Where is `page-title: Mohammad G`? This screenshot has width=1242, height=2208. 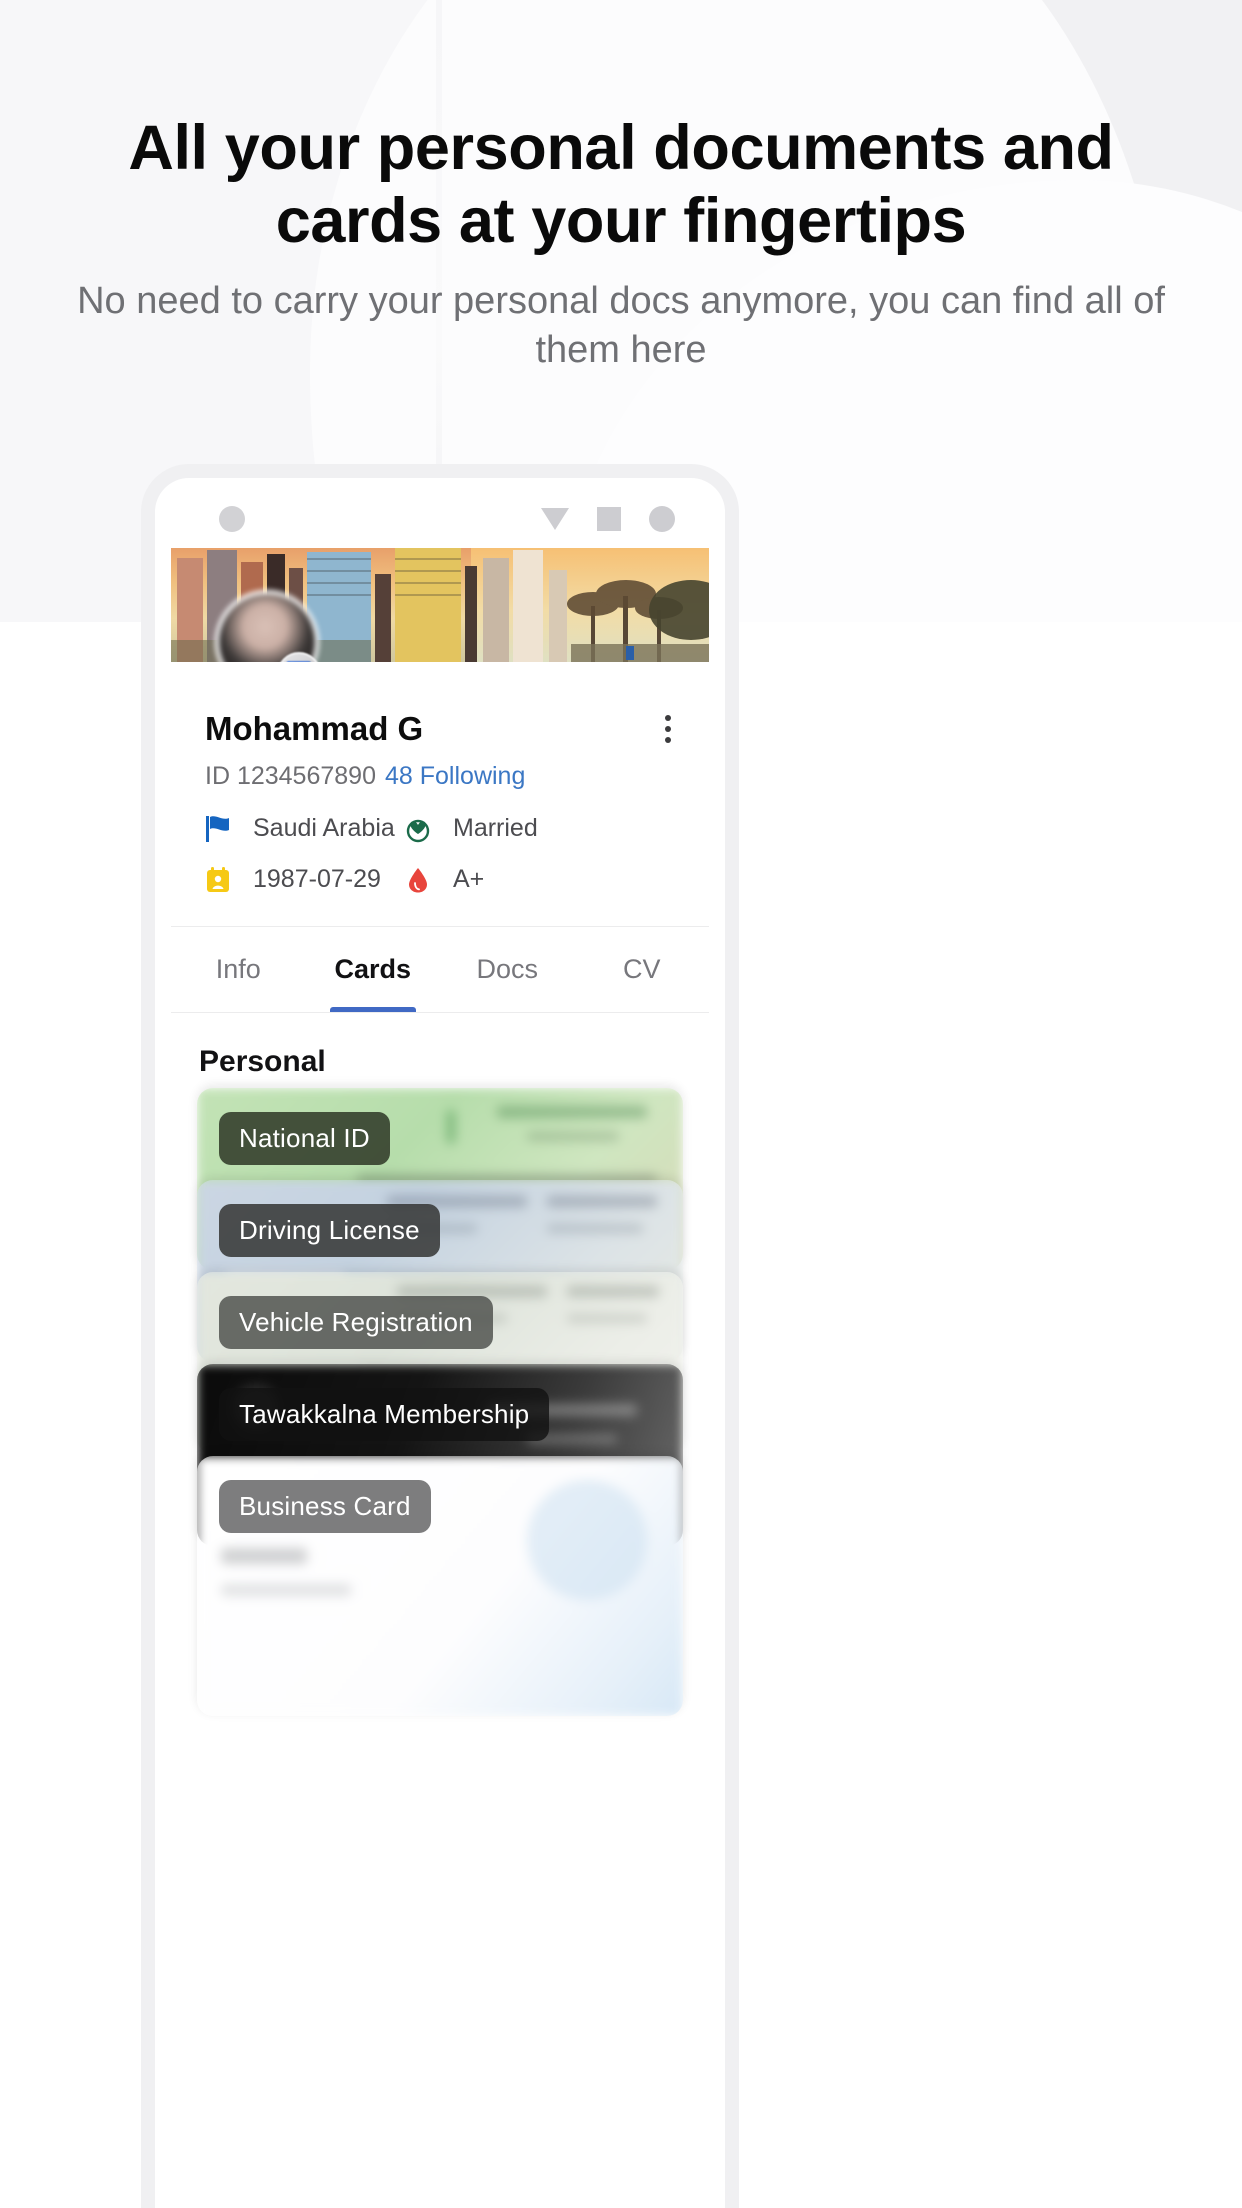 page-title: Mohammad G is located at coordinates (314, 728).